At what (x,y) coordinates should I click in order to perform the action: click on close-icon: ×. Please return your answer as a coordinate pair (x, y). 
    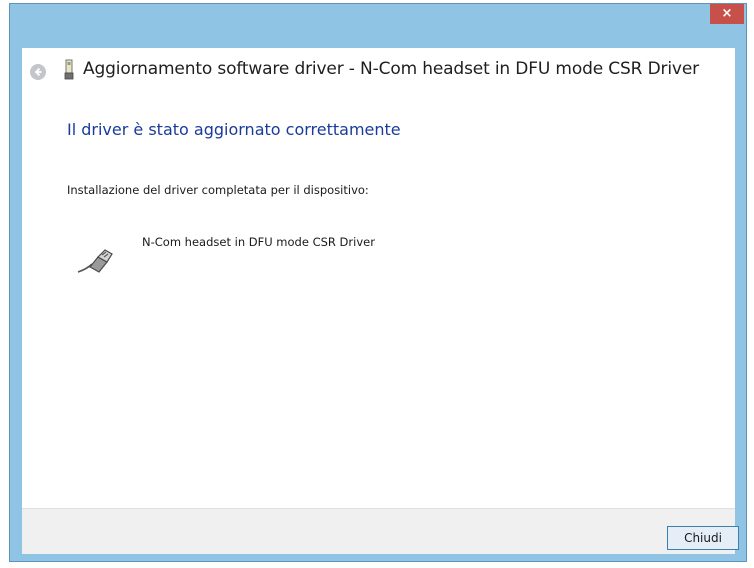
    Looking at the image, I should click on (727, 13).